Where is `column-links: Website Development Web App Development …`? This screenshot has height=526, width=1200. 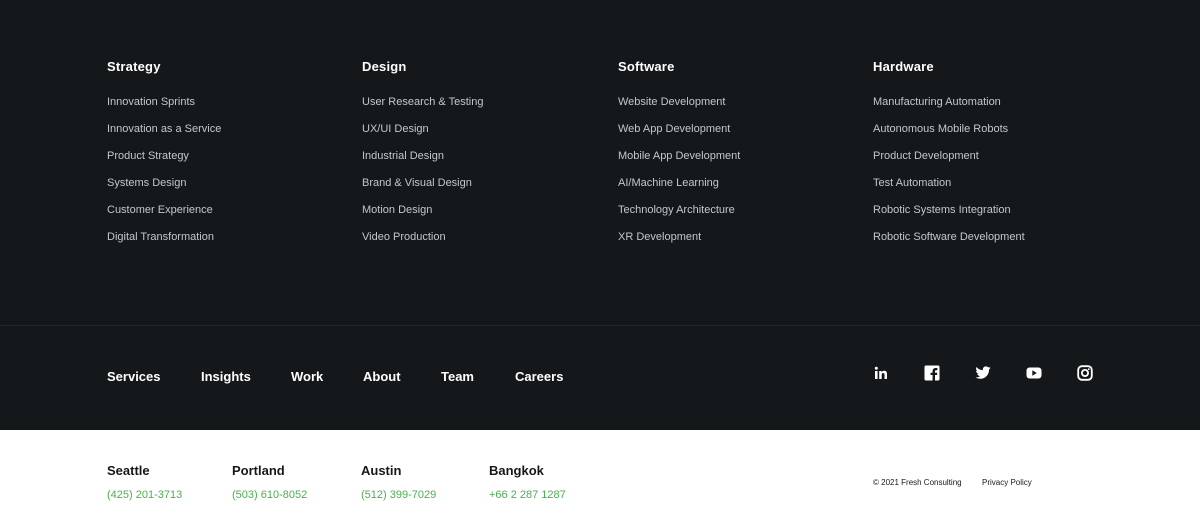
column-links: Website Development Web App Development … is located at coordinates (738, 173).